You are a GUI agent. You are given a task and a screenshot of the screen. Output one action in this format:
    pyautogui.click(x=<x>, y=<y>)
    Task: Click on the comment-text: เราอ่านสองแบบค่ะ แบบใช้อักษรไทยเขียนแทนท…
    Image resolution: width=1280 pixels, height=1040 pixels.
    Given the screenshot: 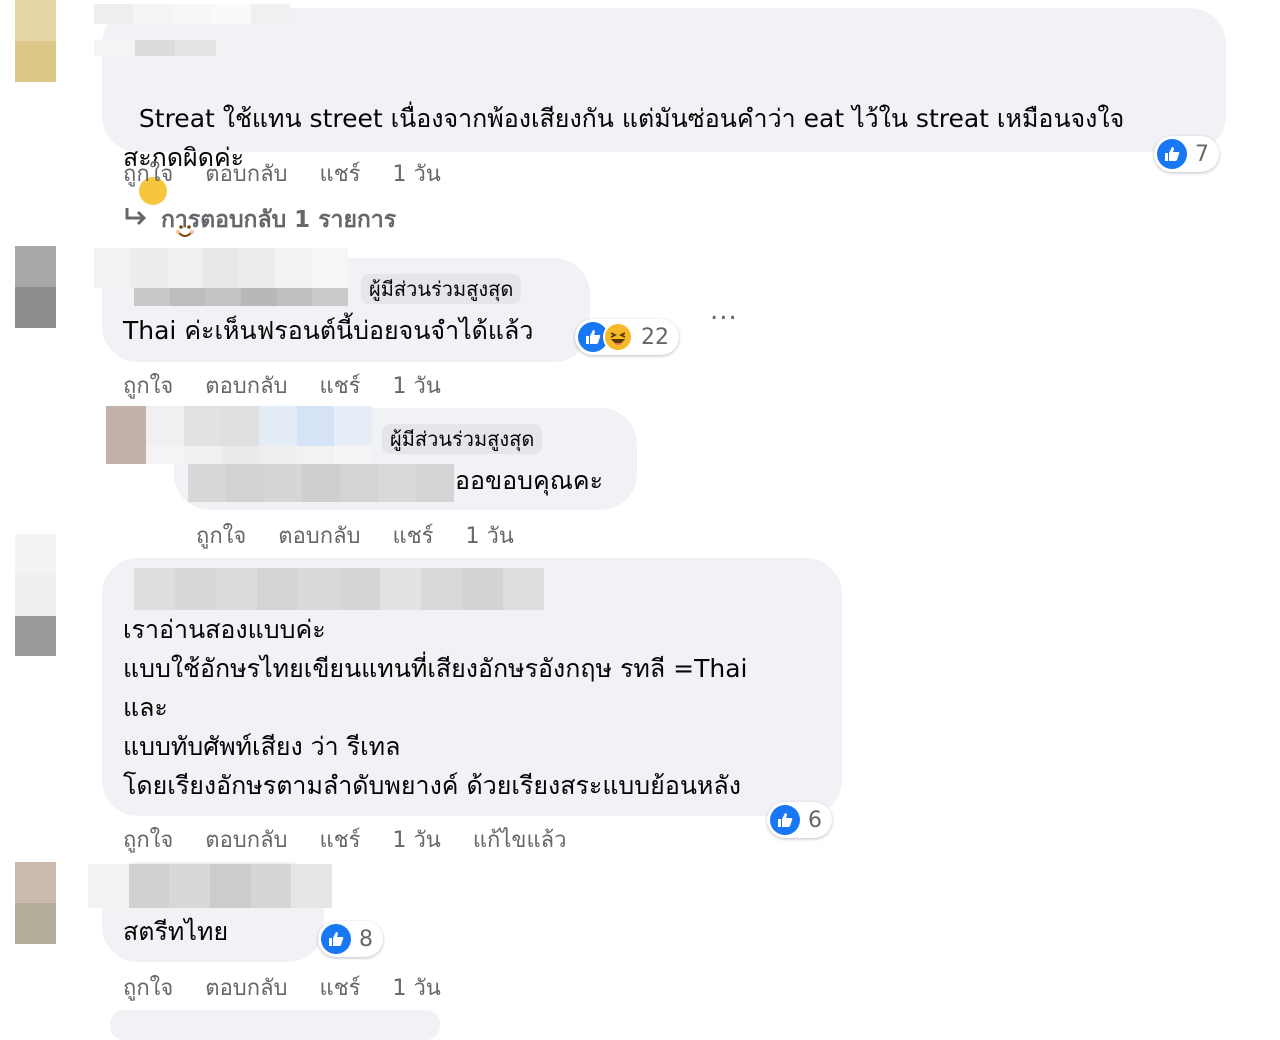 What is the action you would take?
    pyautogui.click(x=435, y=707)
    